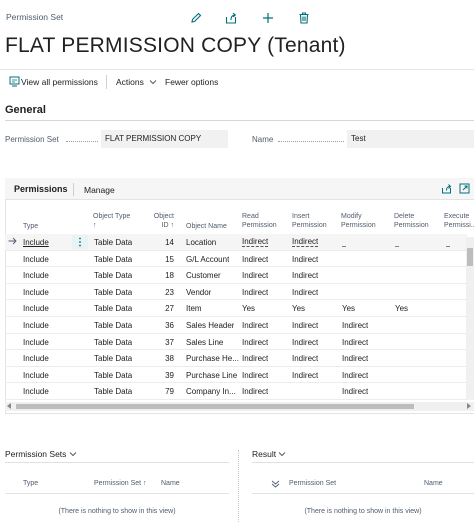 This screenshot has width=474, height=522. What do you see at coordinates (194, 309) in the screenshot?
I see `cell-name: Item` at bounding box center [194, 309].